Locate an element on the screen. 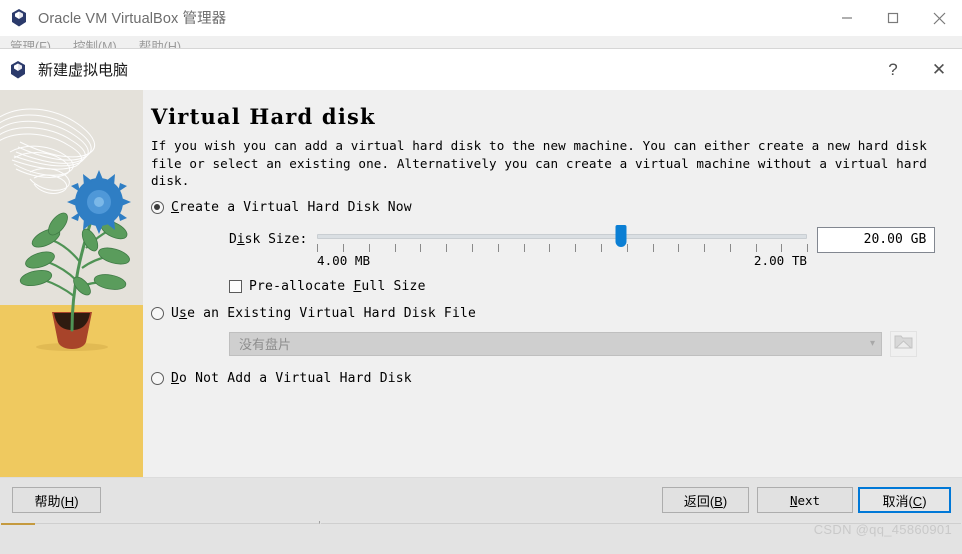 This screenshot has width=962, height=554. existing-disk-row: 没有盘片 ▾ is located at coordinates (587, 343).